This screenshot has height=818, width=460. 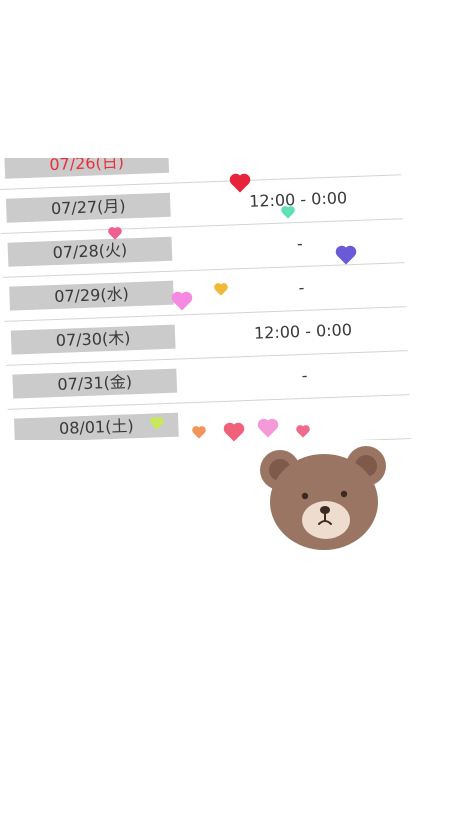 I want to click on date-cell: 07/28(火), so click(x=90, y=251).